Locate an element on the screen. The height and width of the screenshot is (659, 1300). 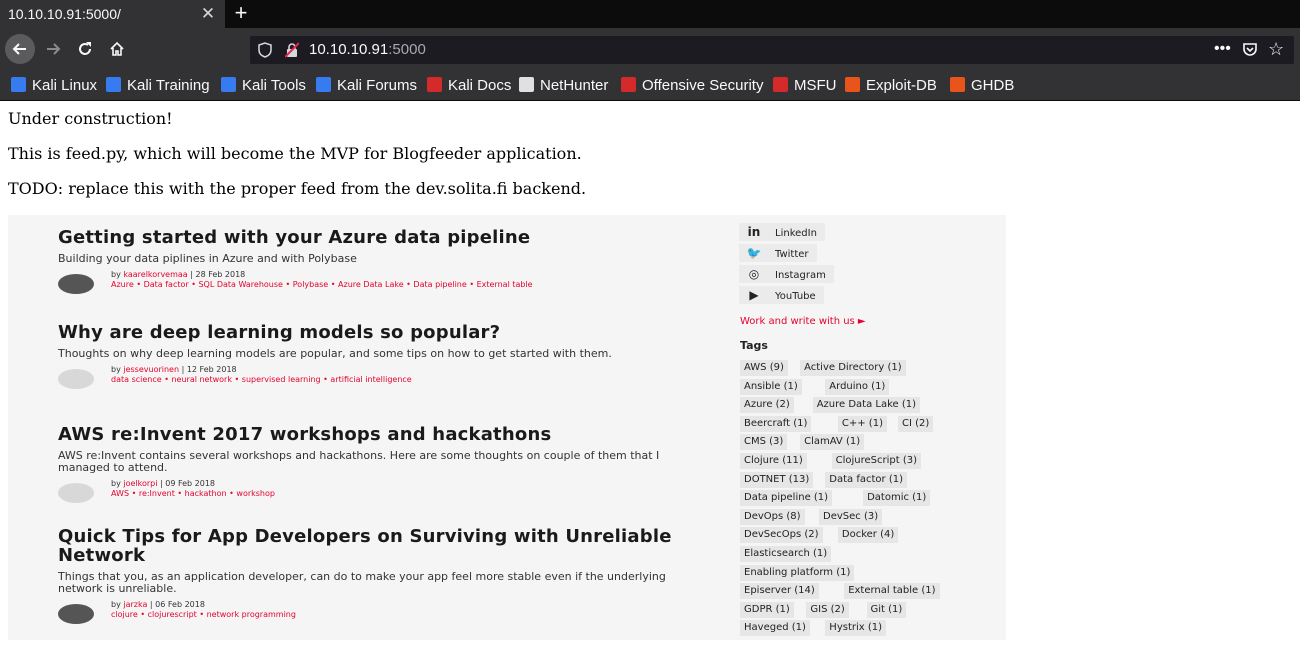
bookmark-item: Exploit-DB is located at coordinates (891, 85).